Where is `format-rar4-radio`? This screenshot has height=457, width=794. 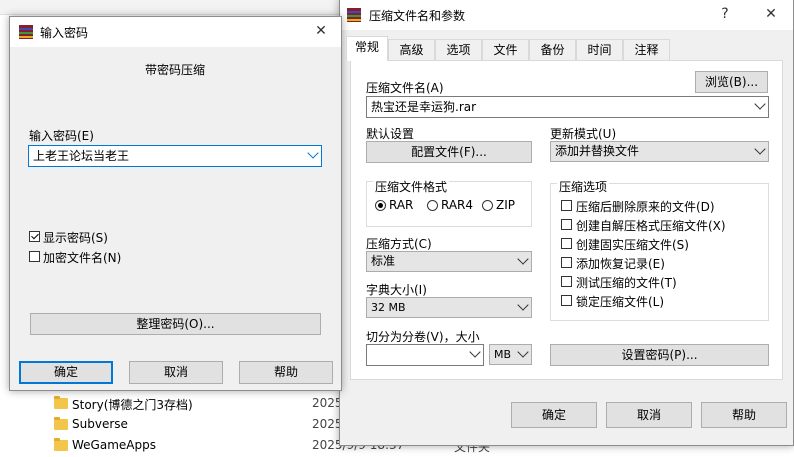 format-rar4-radio is located at coordinates (432, 205).